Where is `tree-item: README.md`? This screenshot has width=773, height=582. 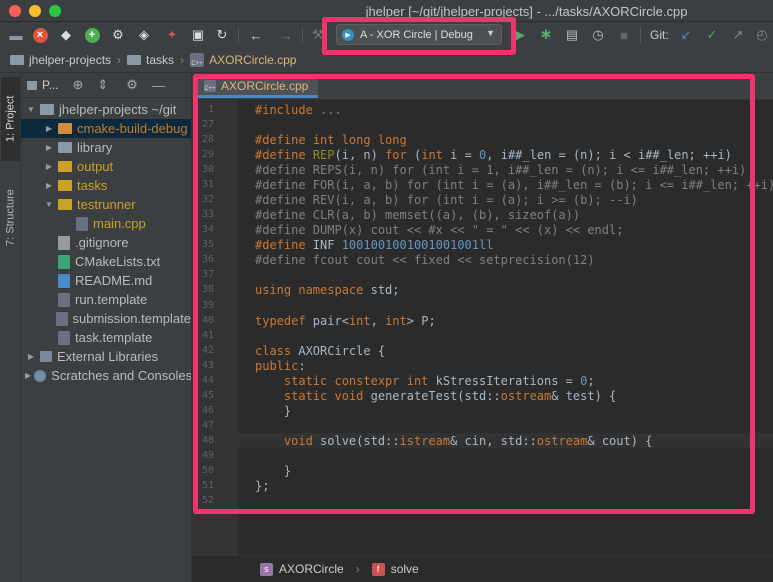
tree-item: README.md is located at coordinates (106, 280).